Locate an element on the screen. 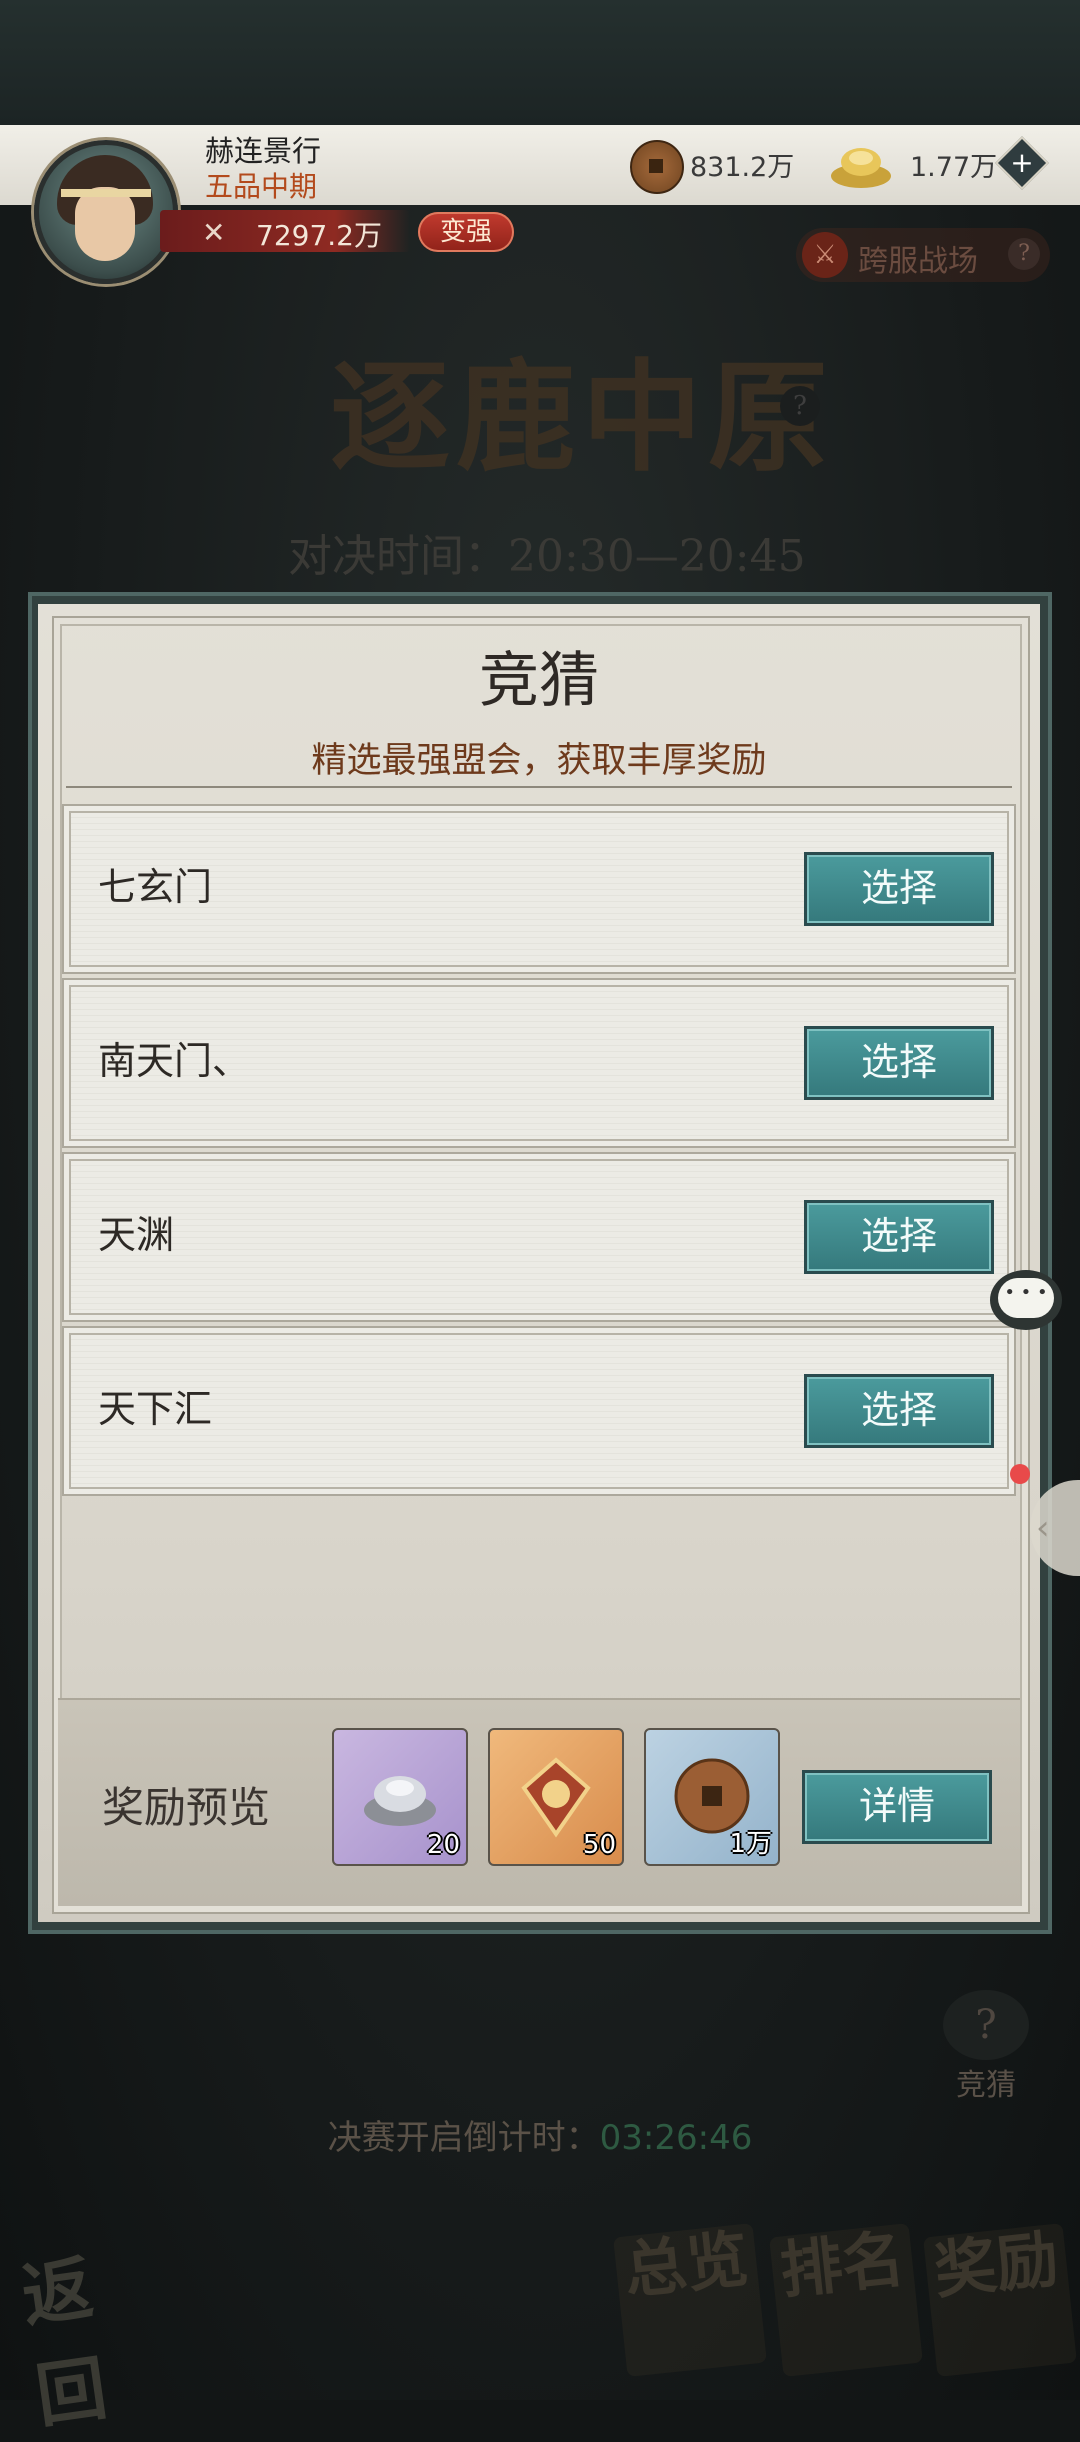 The image size is (1080, 2442). notification-dot is located at coordinates (1020, 1474).